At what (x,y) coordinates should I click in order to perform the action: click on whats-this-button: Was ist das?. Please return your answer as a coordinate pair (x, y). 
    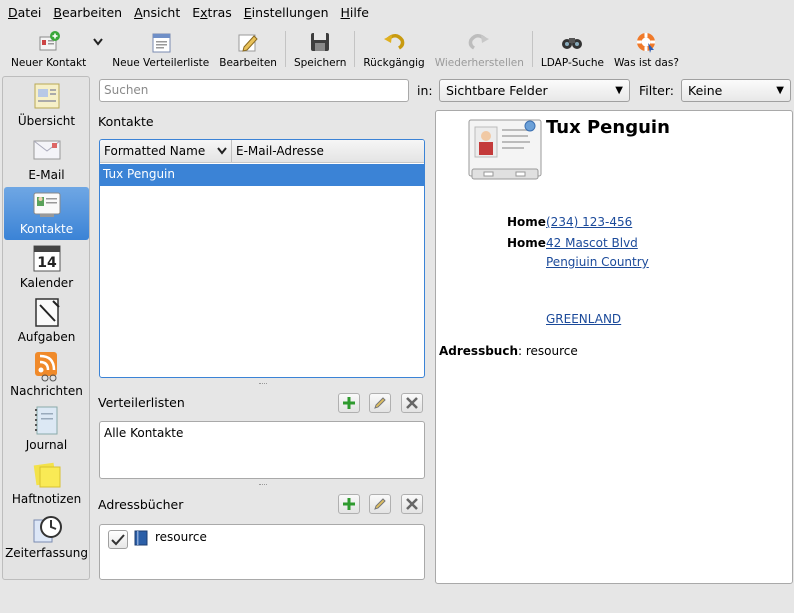
    Looking at the image, I should click on (646, 49).